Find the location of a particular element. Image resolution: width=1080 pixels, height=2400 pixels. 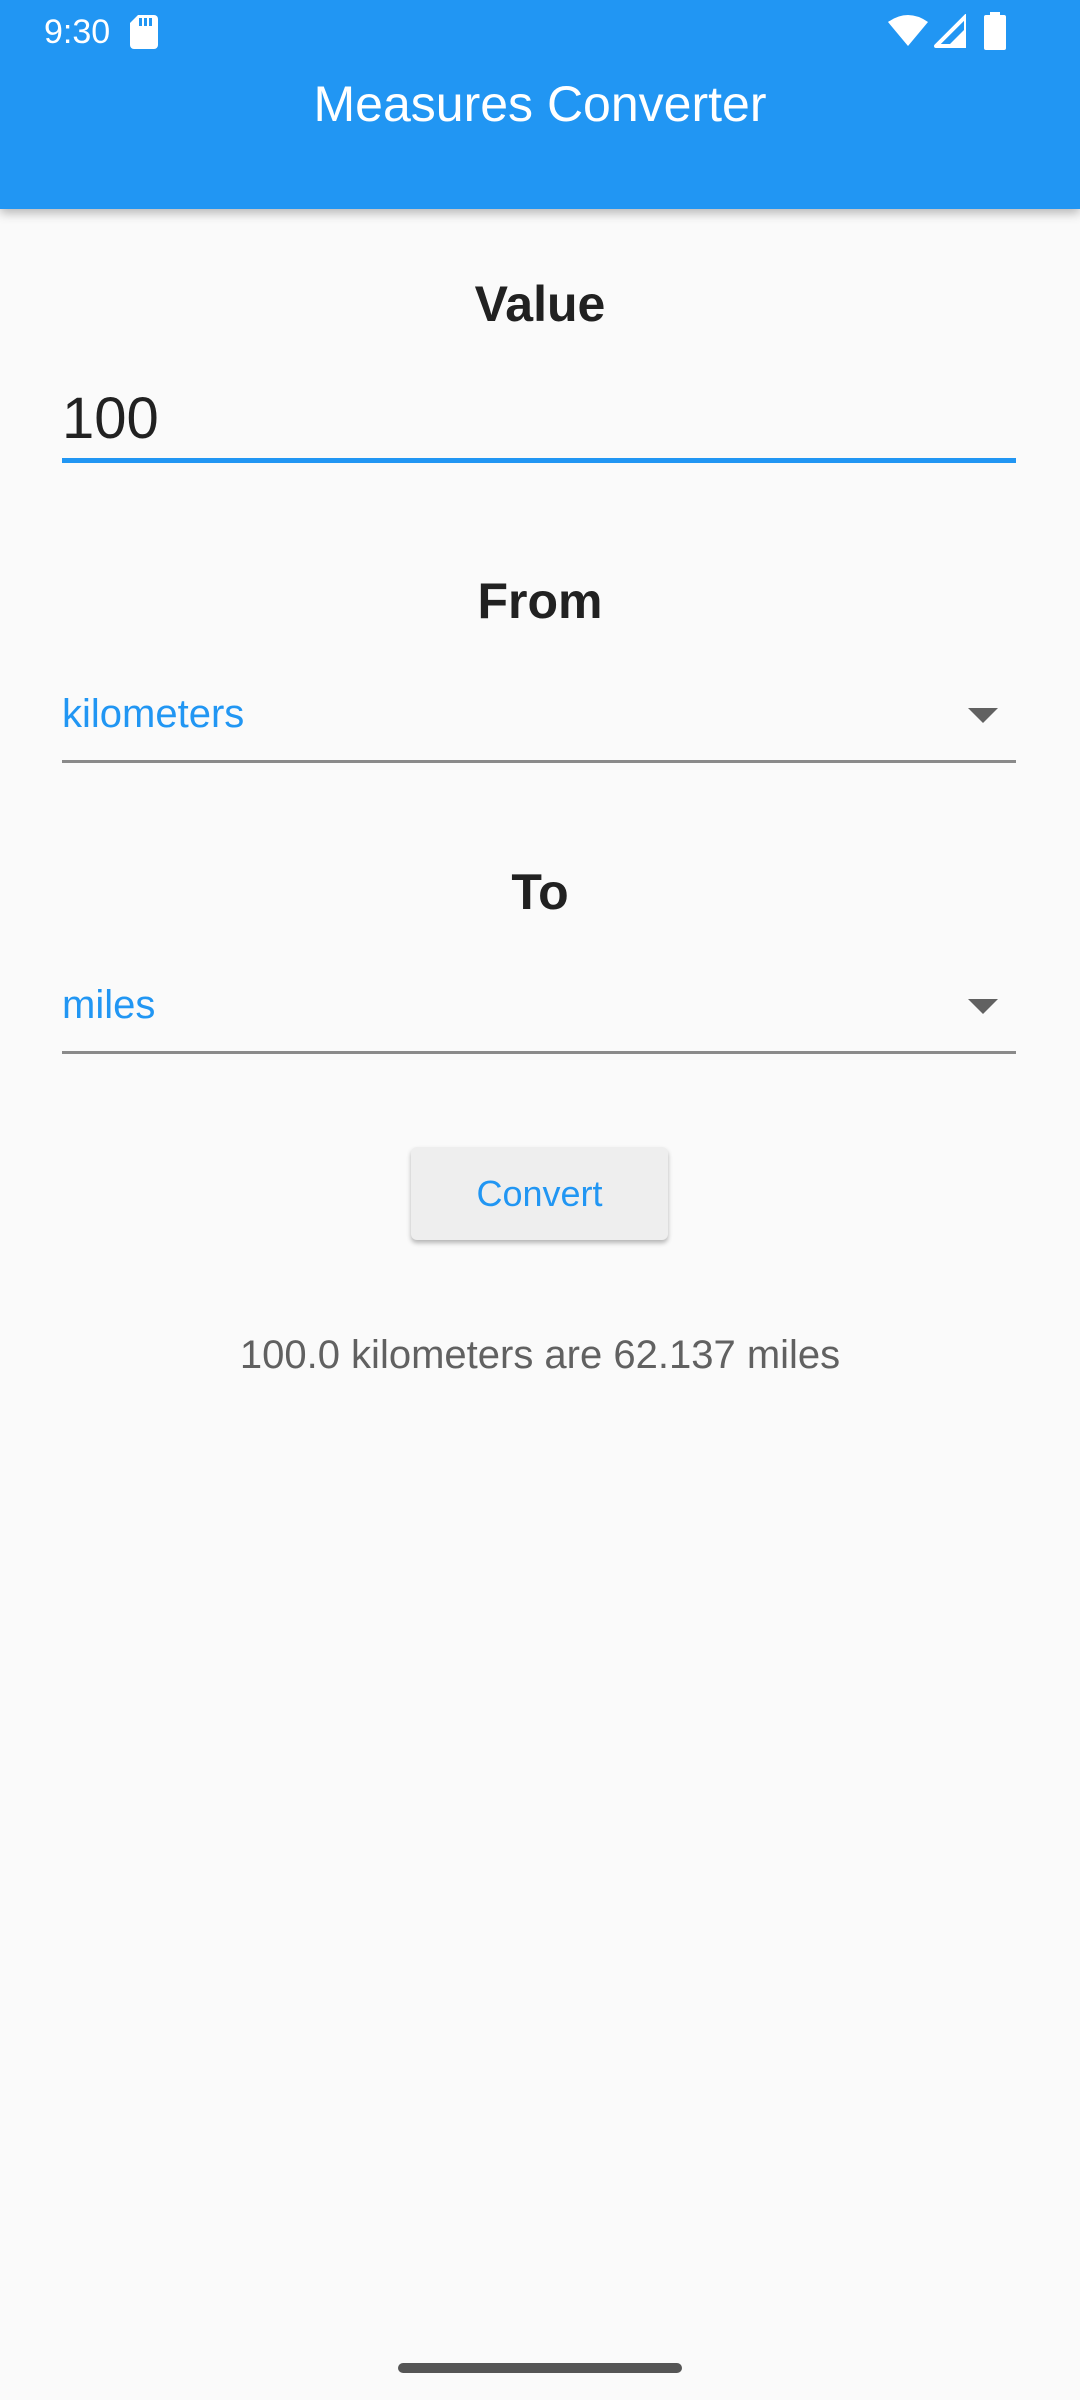

cell-signal-icon is located at coordinates (950, 31).